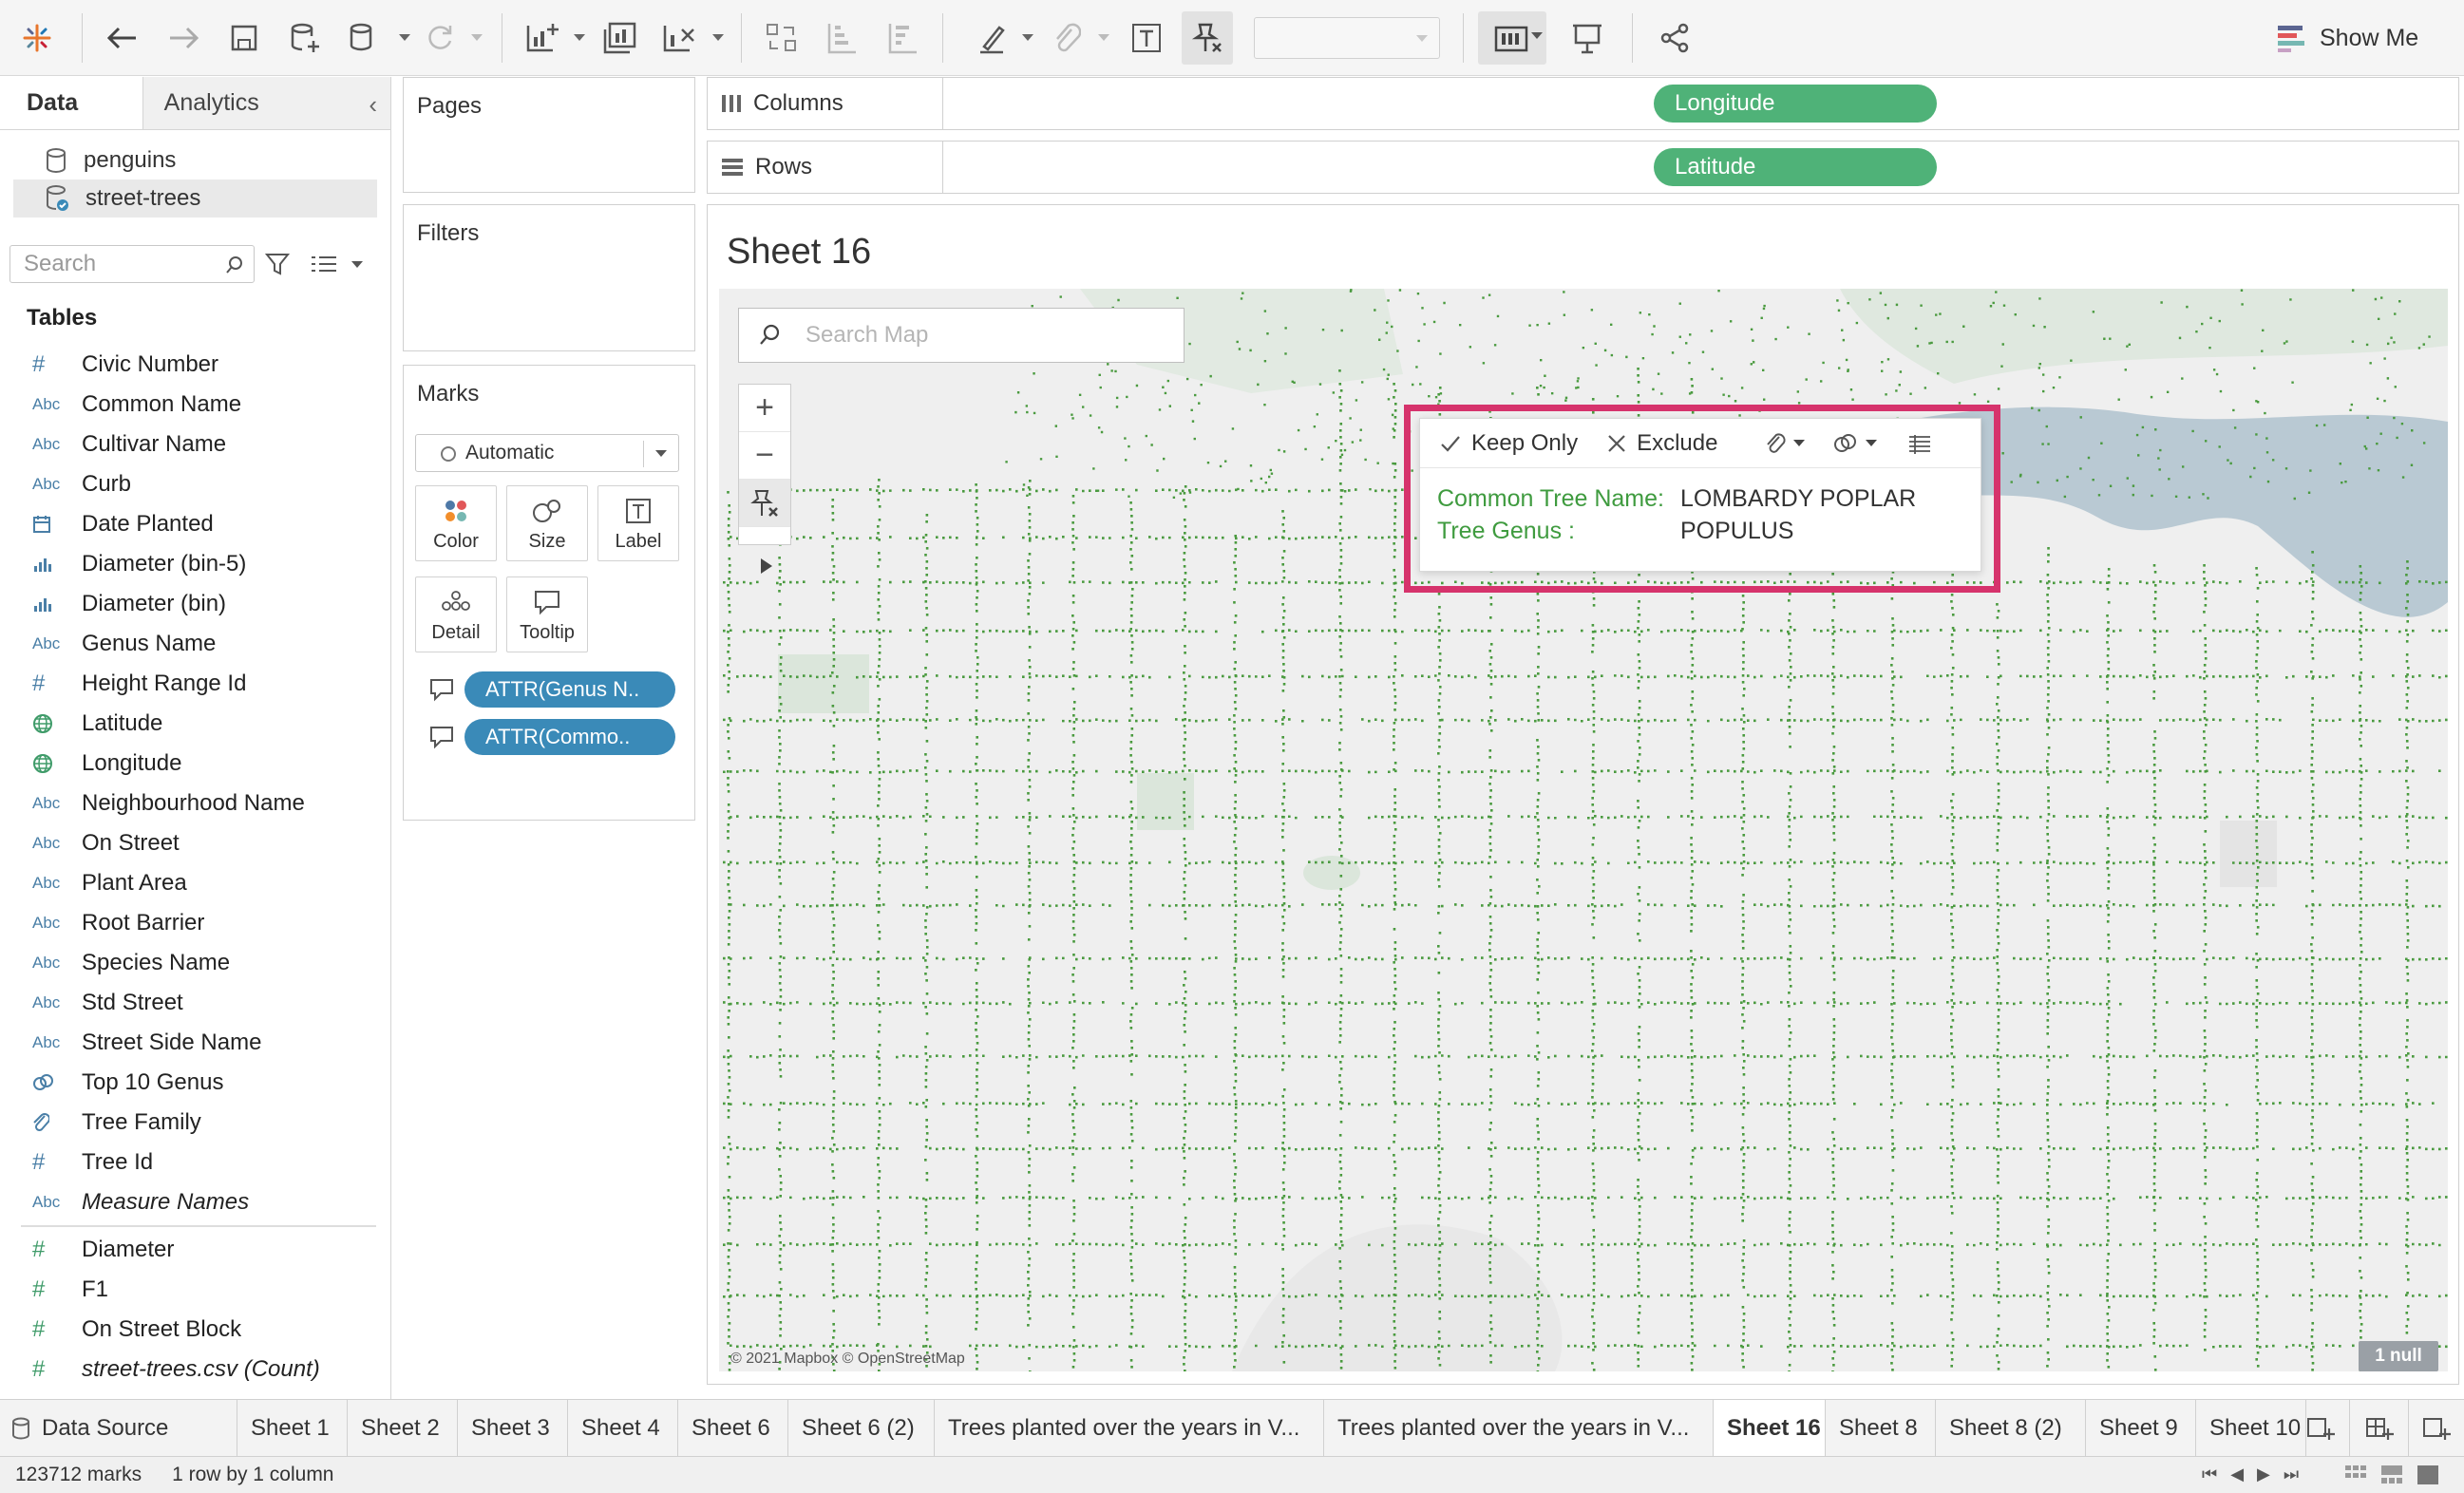  Describe the element at coordinates (194, 445) in the screenshot. I see `field-item: Abc Cultivar Name` at that location.